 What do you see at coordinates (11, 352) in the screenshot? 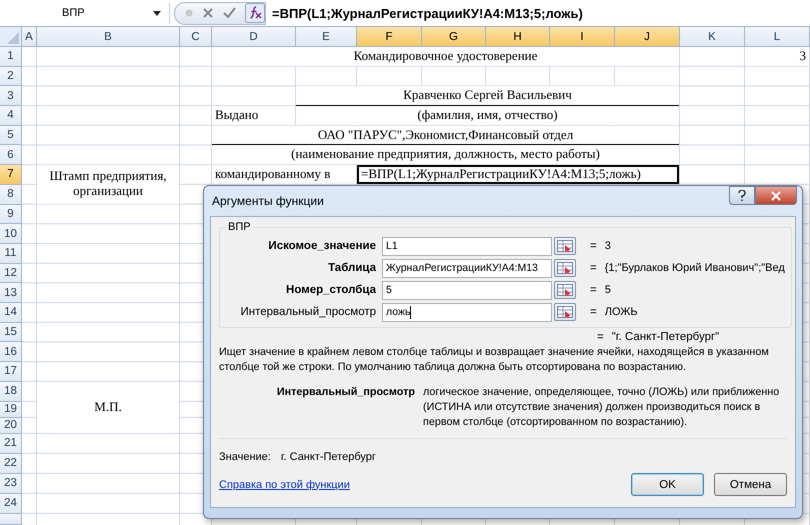
I see `row-header: 16` at bounding box center [11, 352].